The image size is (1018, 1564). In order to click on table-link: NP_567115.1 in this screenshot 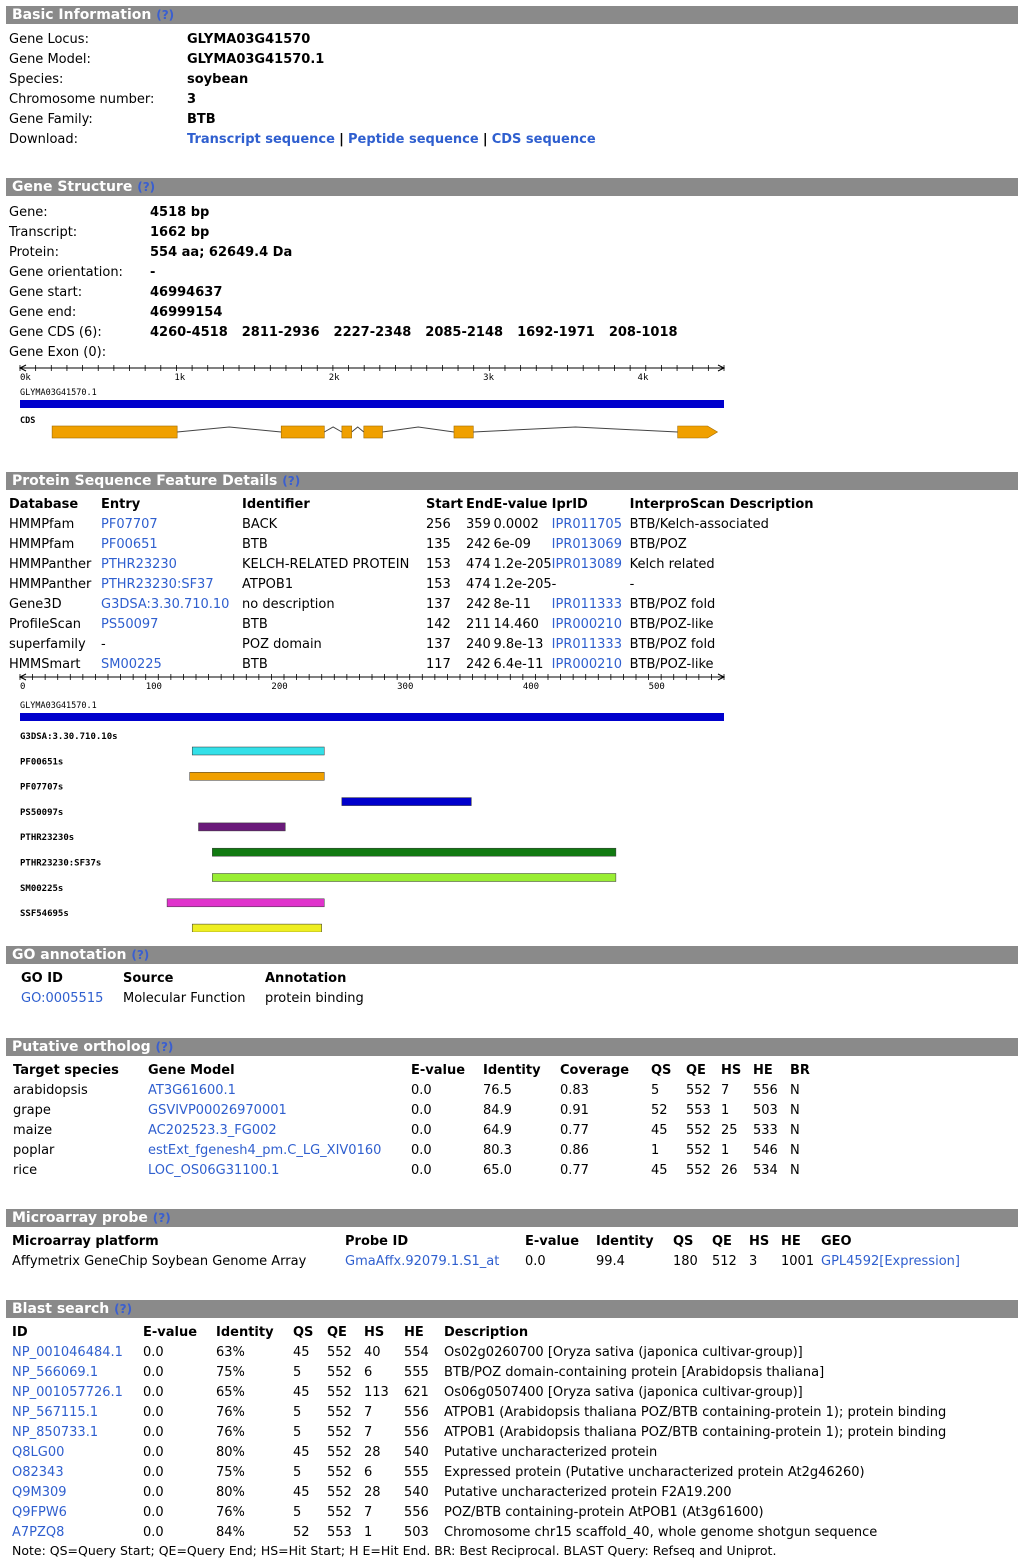, I will do `click(55, 1412)`.